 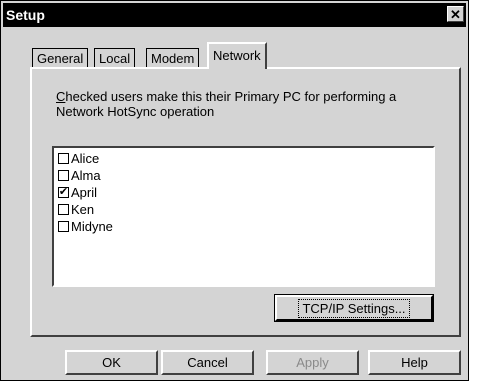 I want to click on user-name: April, so click(x=84, y=192).